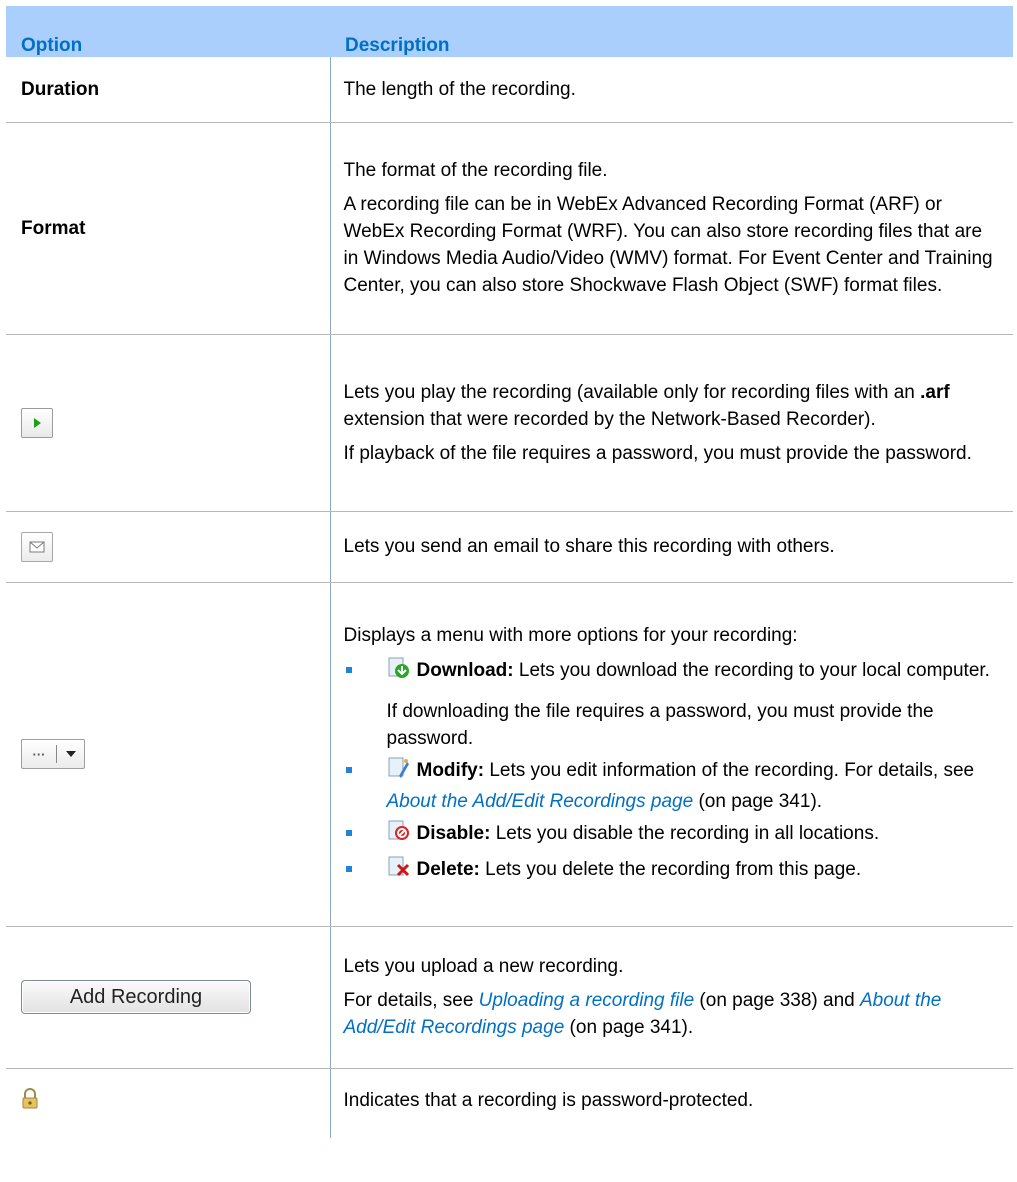  Describe the element at coordinates (399, 772) in the screenshot. I see `modify-icon` at that location.